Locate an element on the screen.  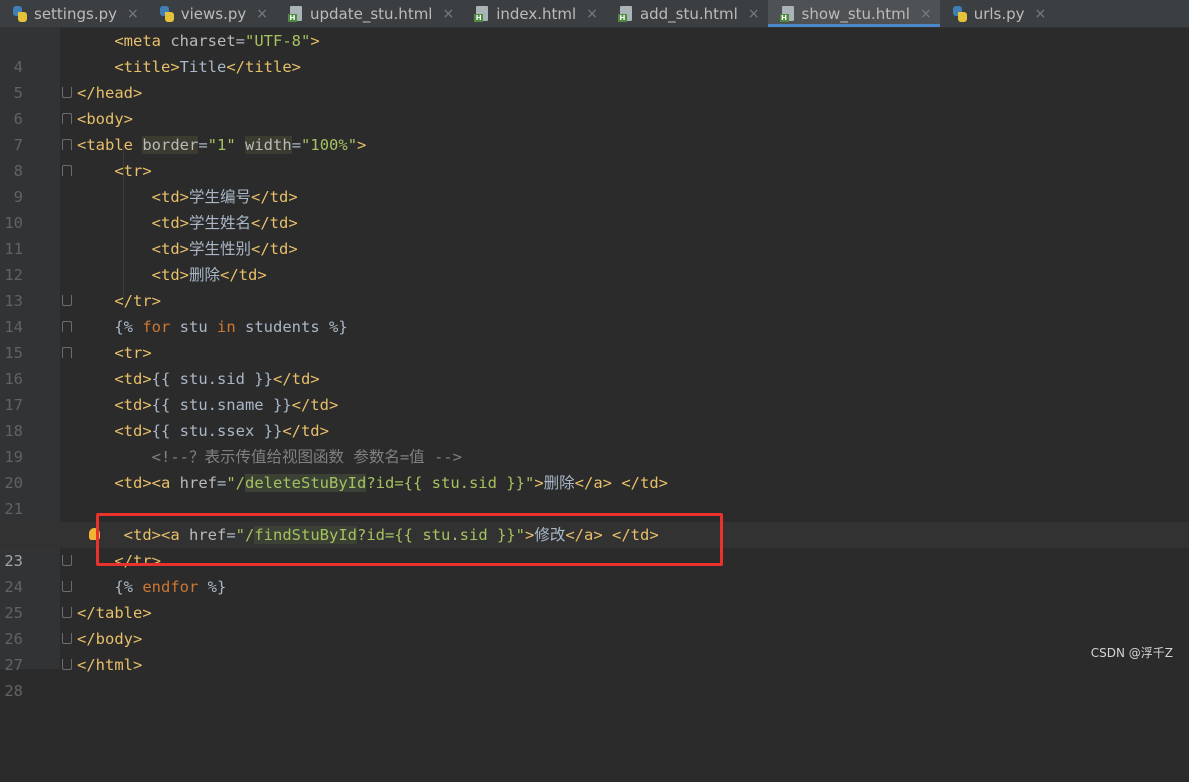
tab-label: show_stu.html is located at coordinates (855, 13).